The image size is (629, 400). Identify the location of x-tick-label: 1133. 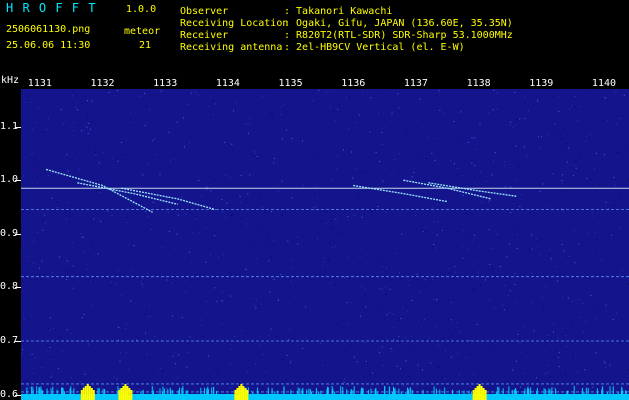
(165, 83).